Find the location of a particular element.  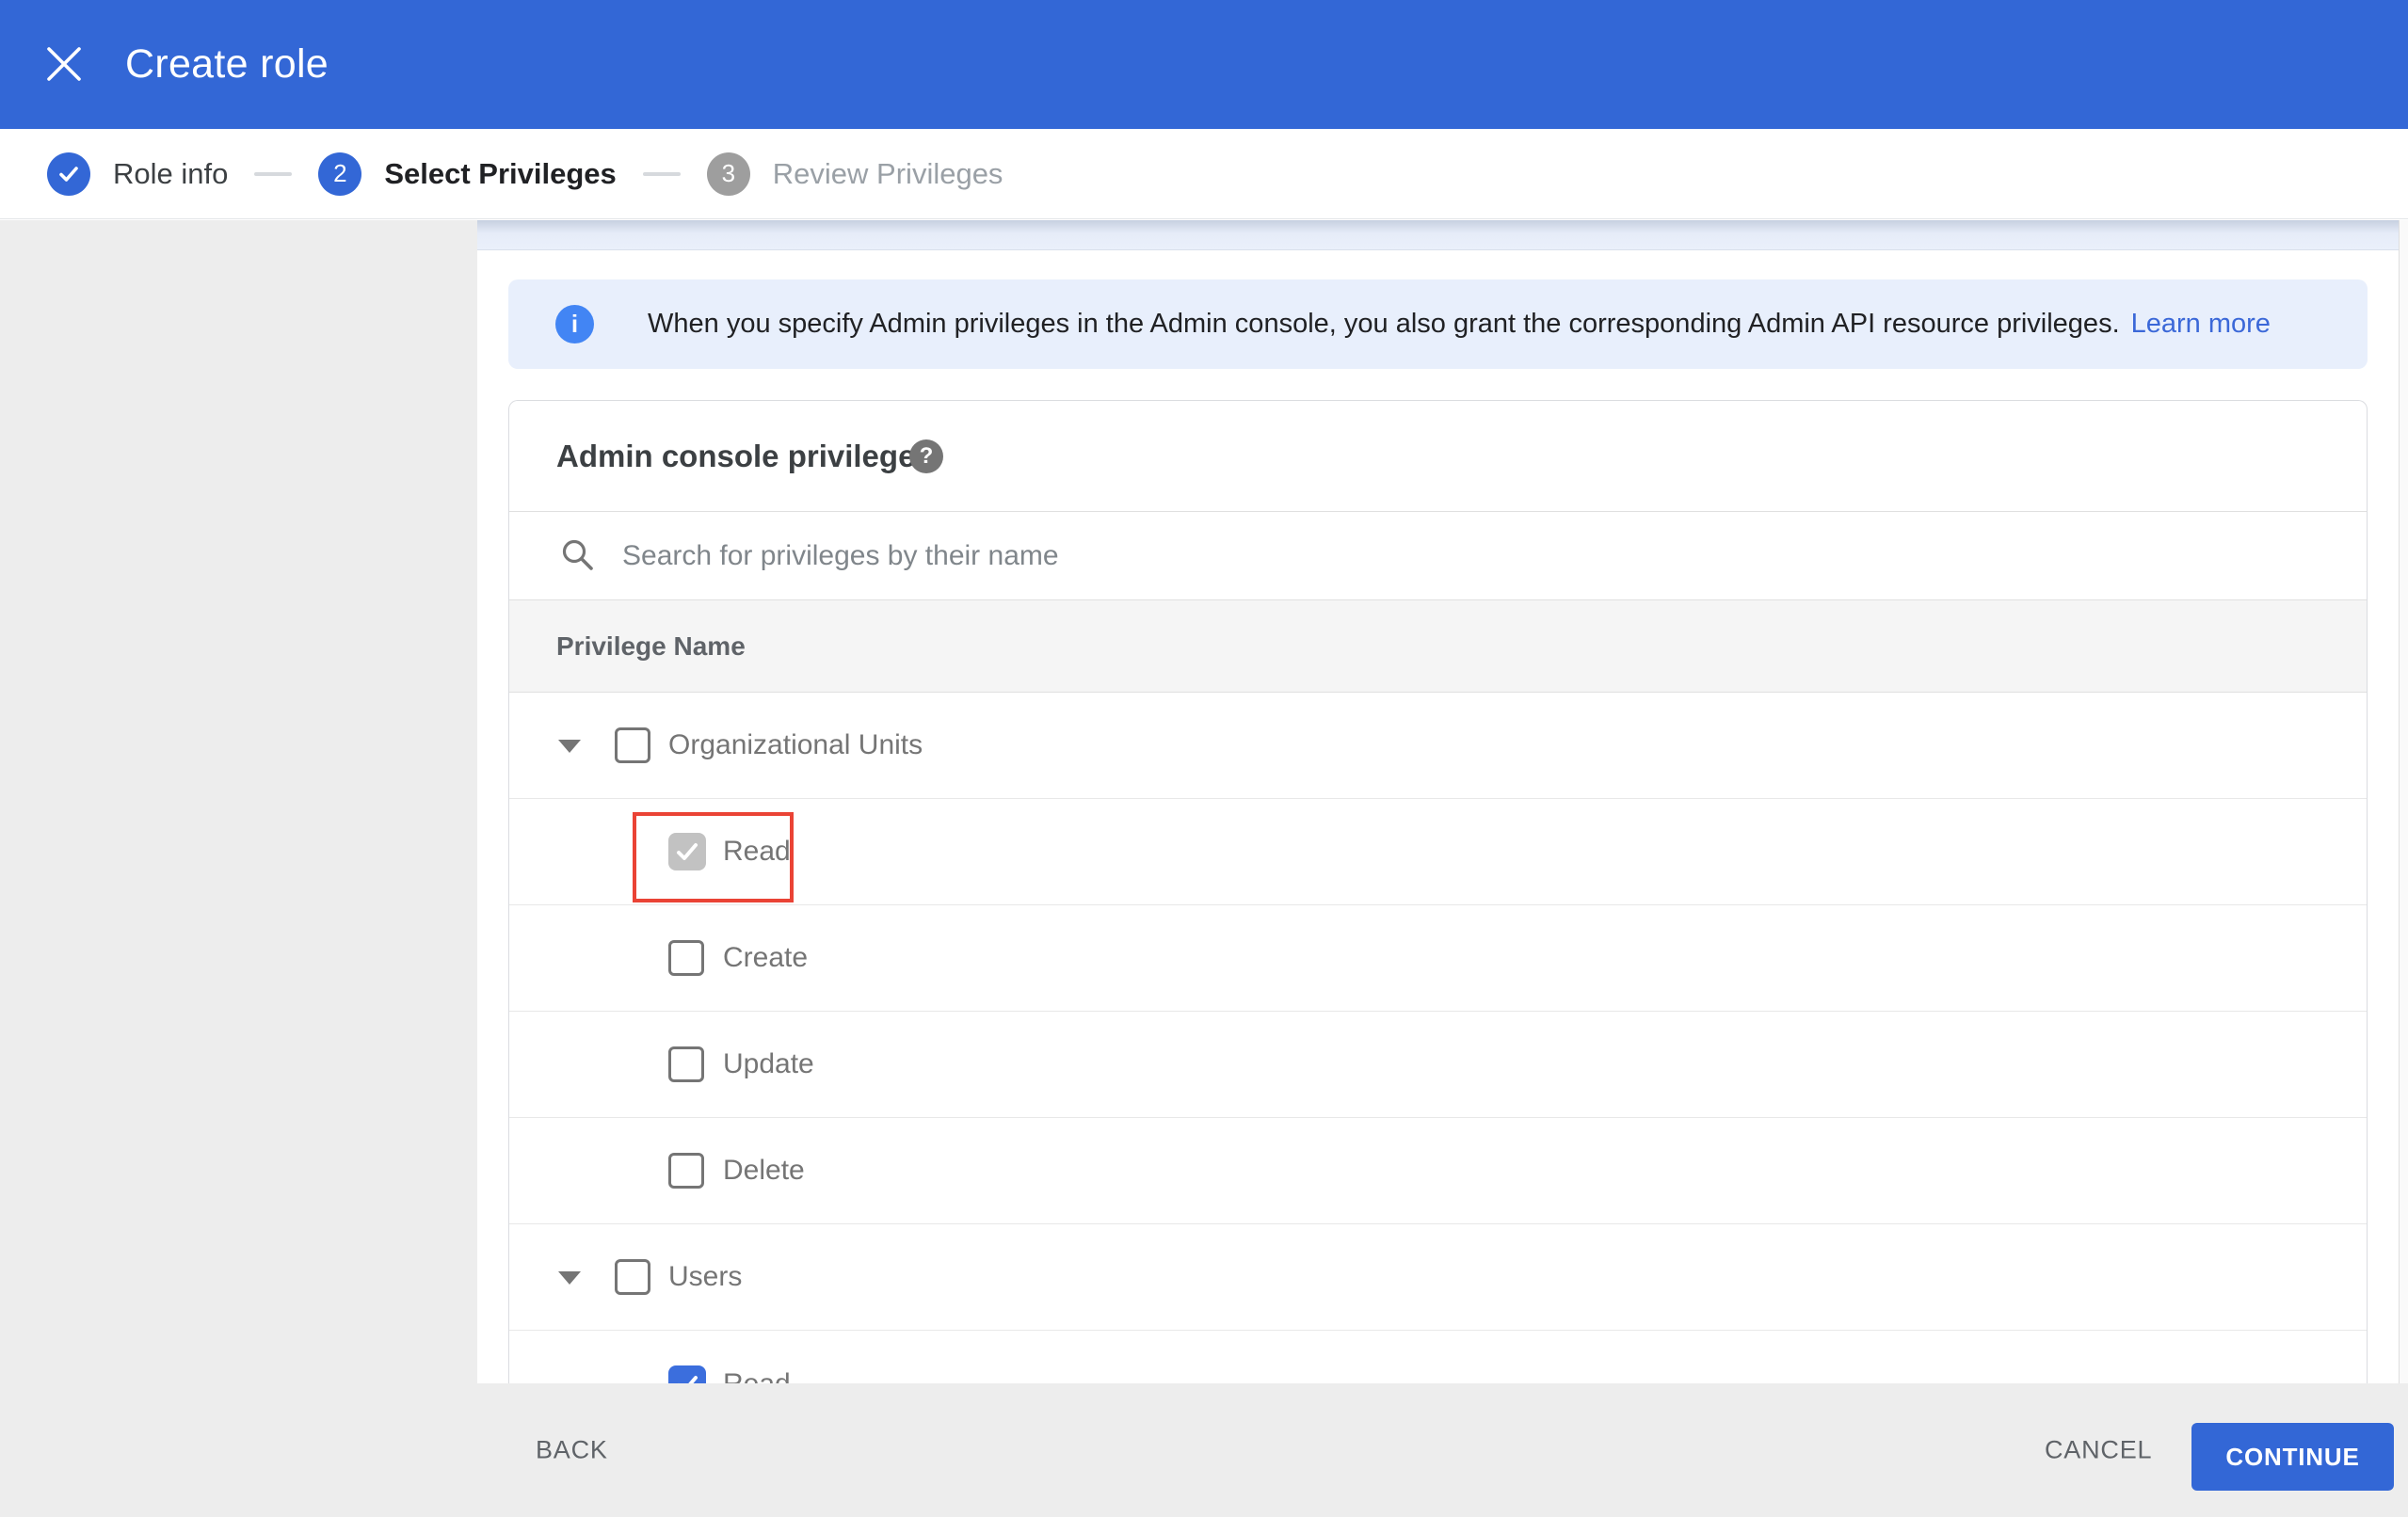

privilege-row-read: Read is located at coordinates (1438, 852).